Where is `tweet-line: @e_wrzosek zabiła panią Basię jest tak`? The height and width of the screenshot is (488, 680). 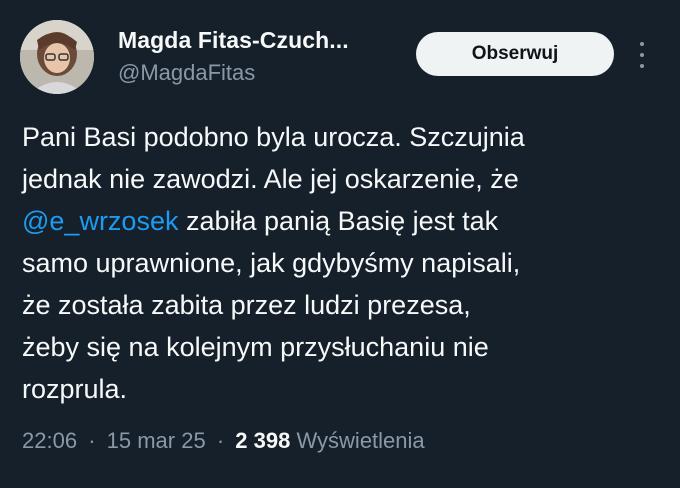
tweet-line: @e_wrzosek zabiła panią Basię jest tak is located at coordinates (342, 221).